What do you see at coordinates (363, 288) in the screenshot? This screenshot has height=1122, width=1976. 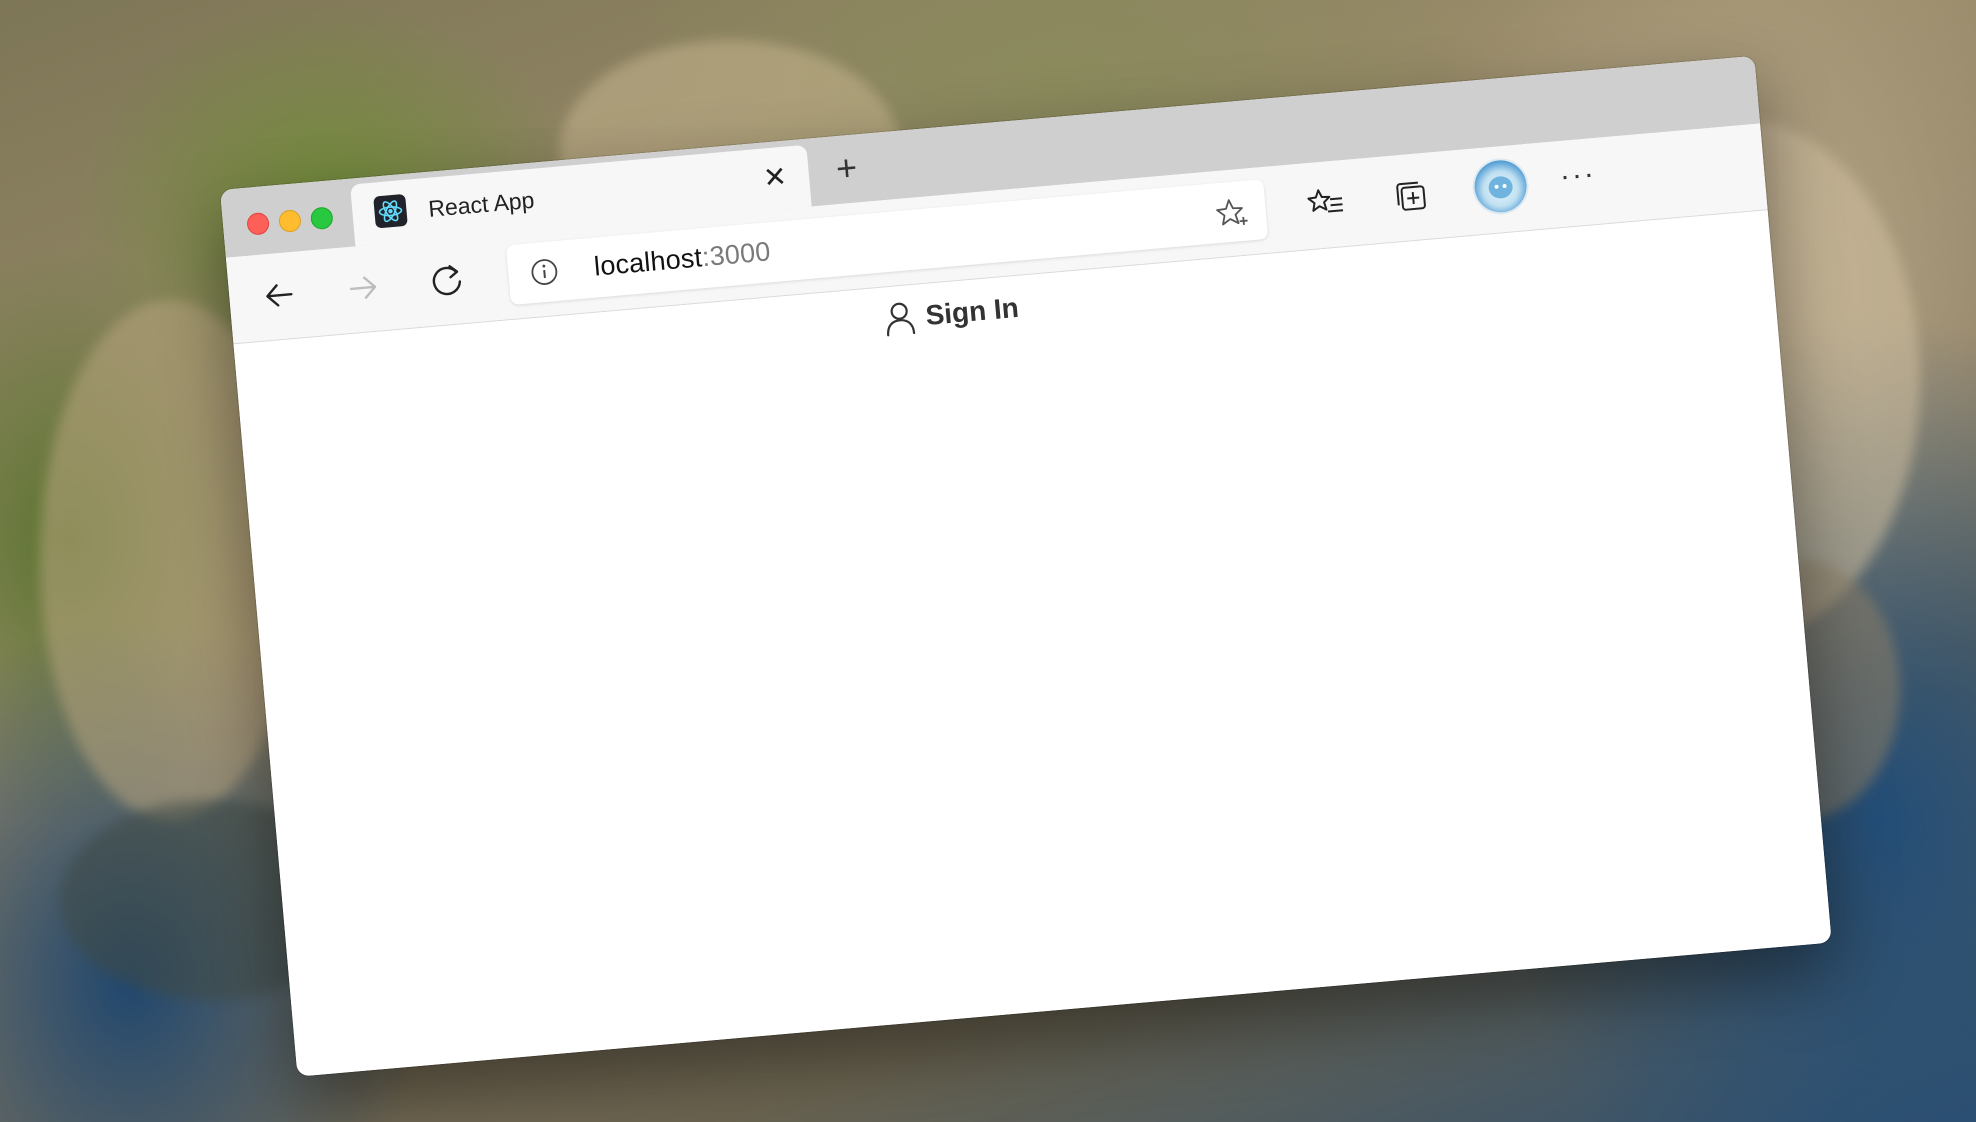 I see `forward-arrow-icon` at bounding box center [363, 288].